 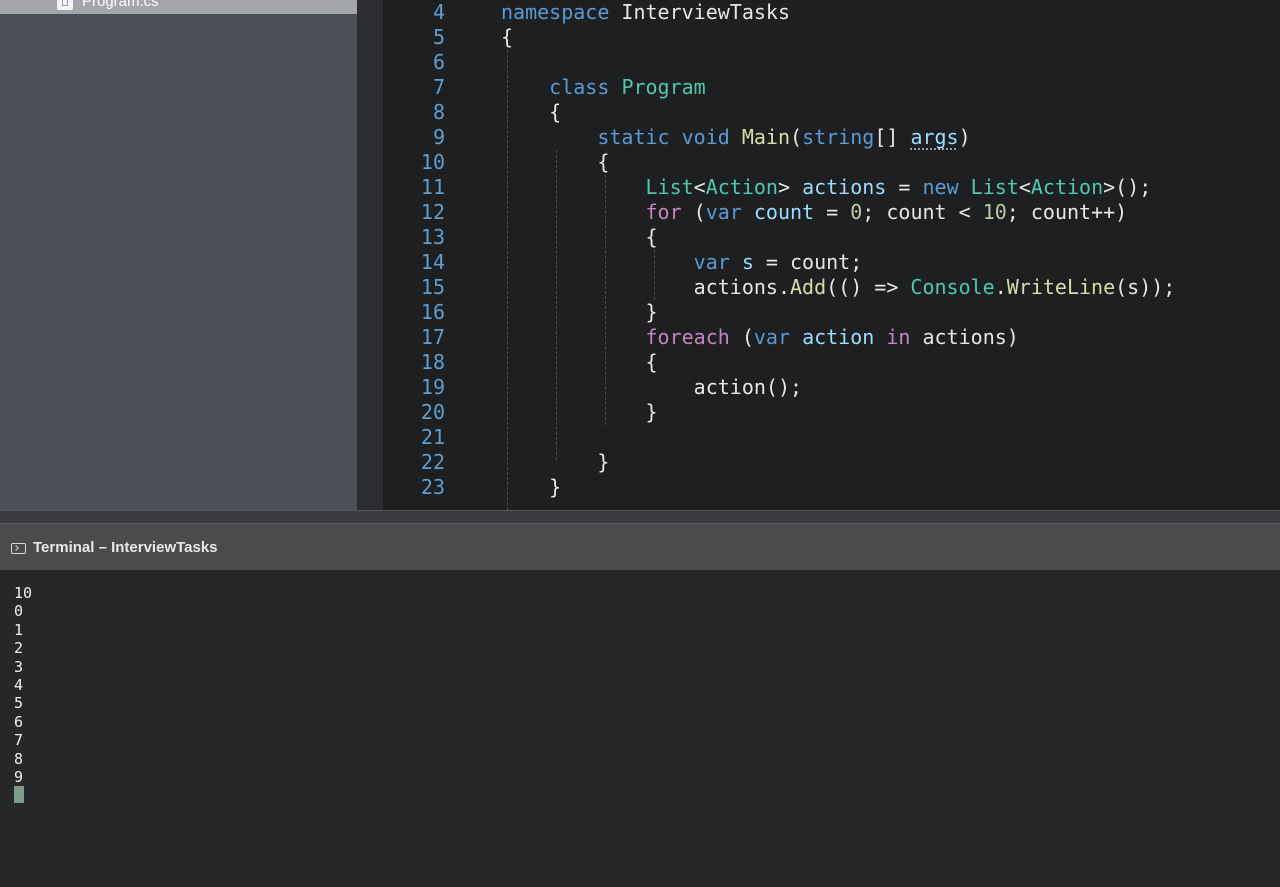 I want to click on line-number: 22, so click(x=432, y=462).